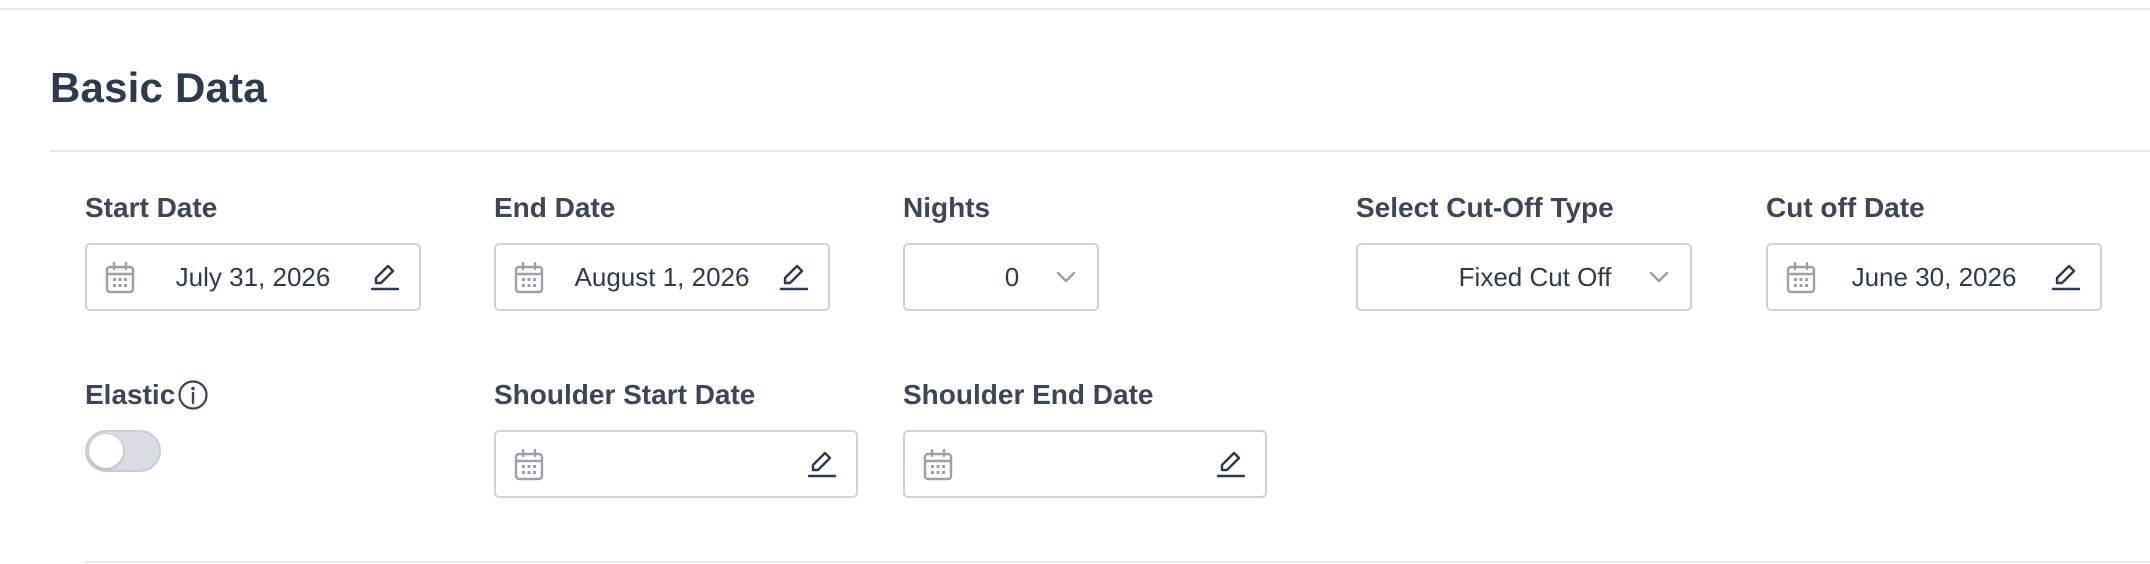 This screenshot has height=564, width=2150. Describe the element at coordinates (625, 394) in the screenshot. I see `shoulder-start-date-label: Shoulder Start Date` at that location.